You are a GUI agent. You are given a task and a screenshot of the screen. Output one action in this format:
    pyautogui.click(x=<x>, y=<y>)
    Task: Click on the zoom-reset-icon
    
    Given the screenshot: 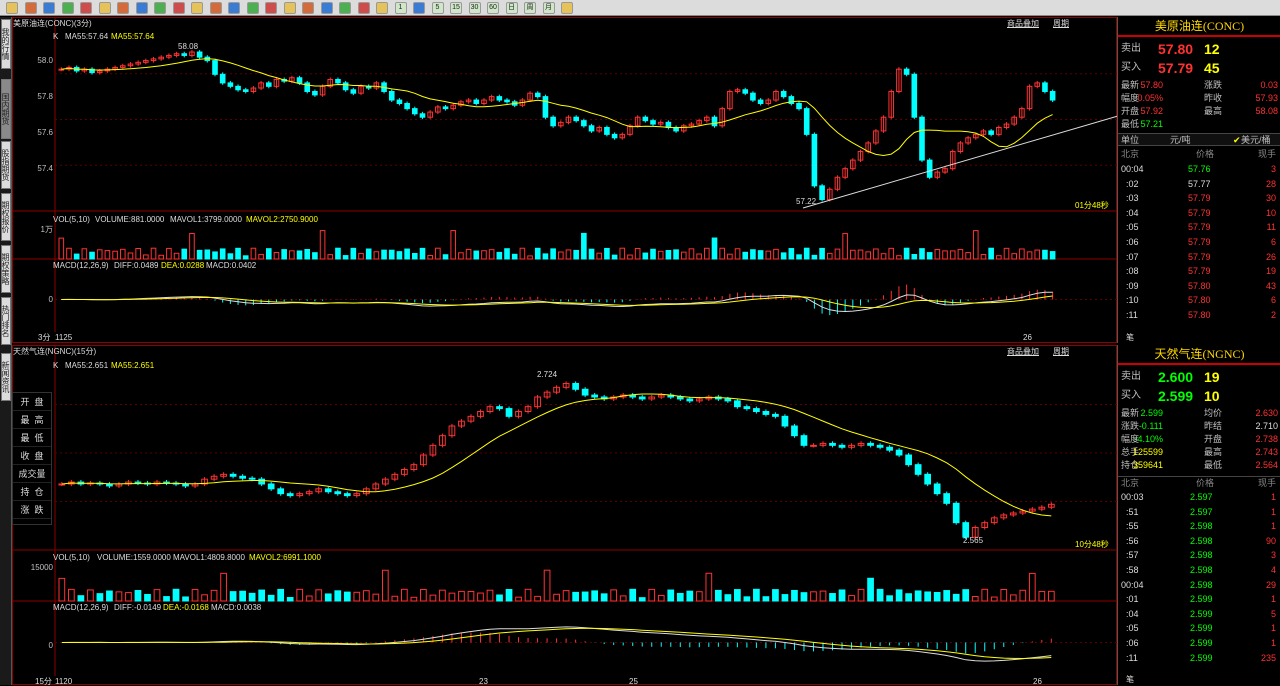 What is the action you would take?
    pyautogui.click(x=123, y=8)
    